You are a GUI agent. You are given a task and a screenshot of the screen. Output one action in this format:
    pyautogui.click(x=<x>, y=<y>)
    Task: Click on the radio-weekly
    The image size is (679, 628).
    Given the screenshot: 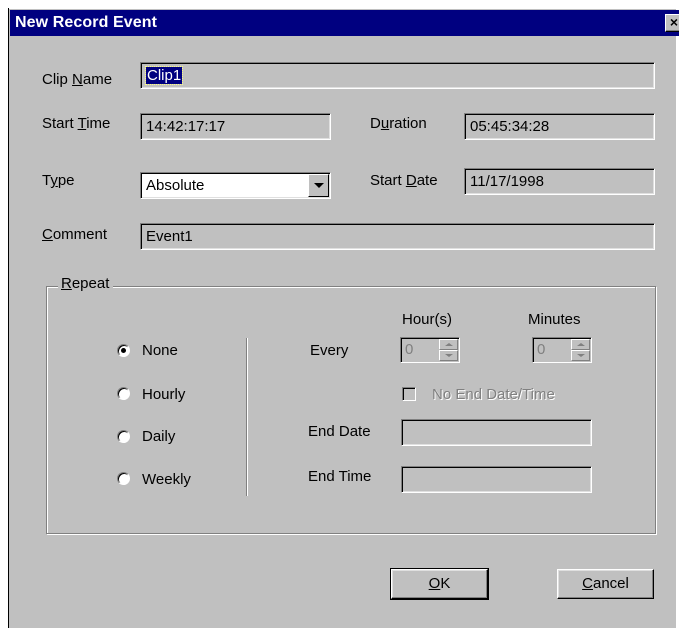 What is the action you would take?
    pyautogui.click(x=123, y=478)
    